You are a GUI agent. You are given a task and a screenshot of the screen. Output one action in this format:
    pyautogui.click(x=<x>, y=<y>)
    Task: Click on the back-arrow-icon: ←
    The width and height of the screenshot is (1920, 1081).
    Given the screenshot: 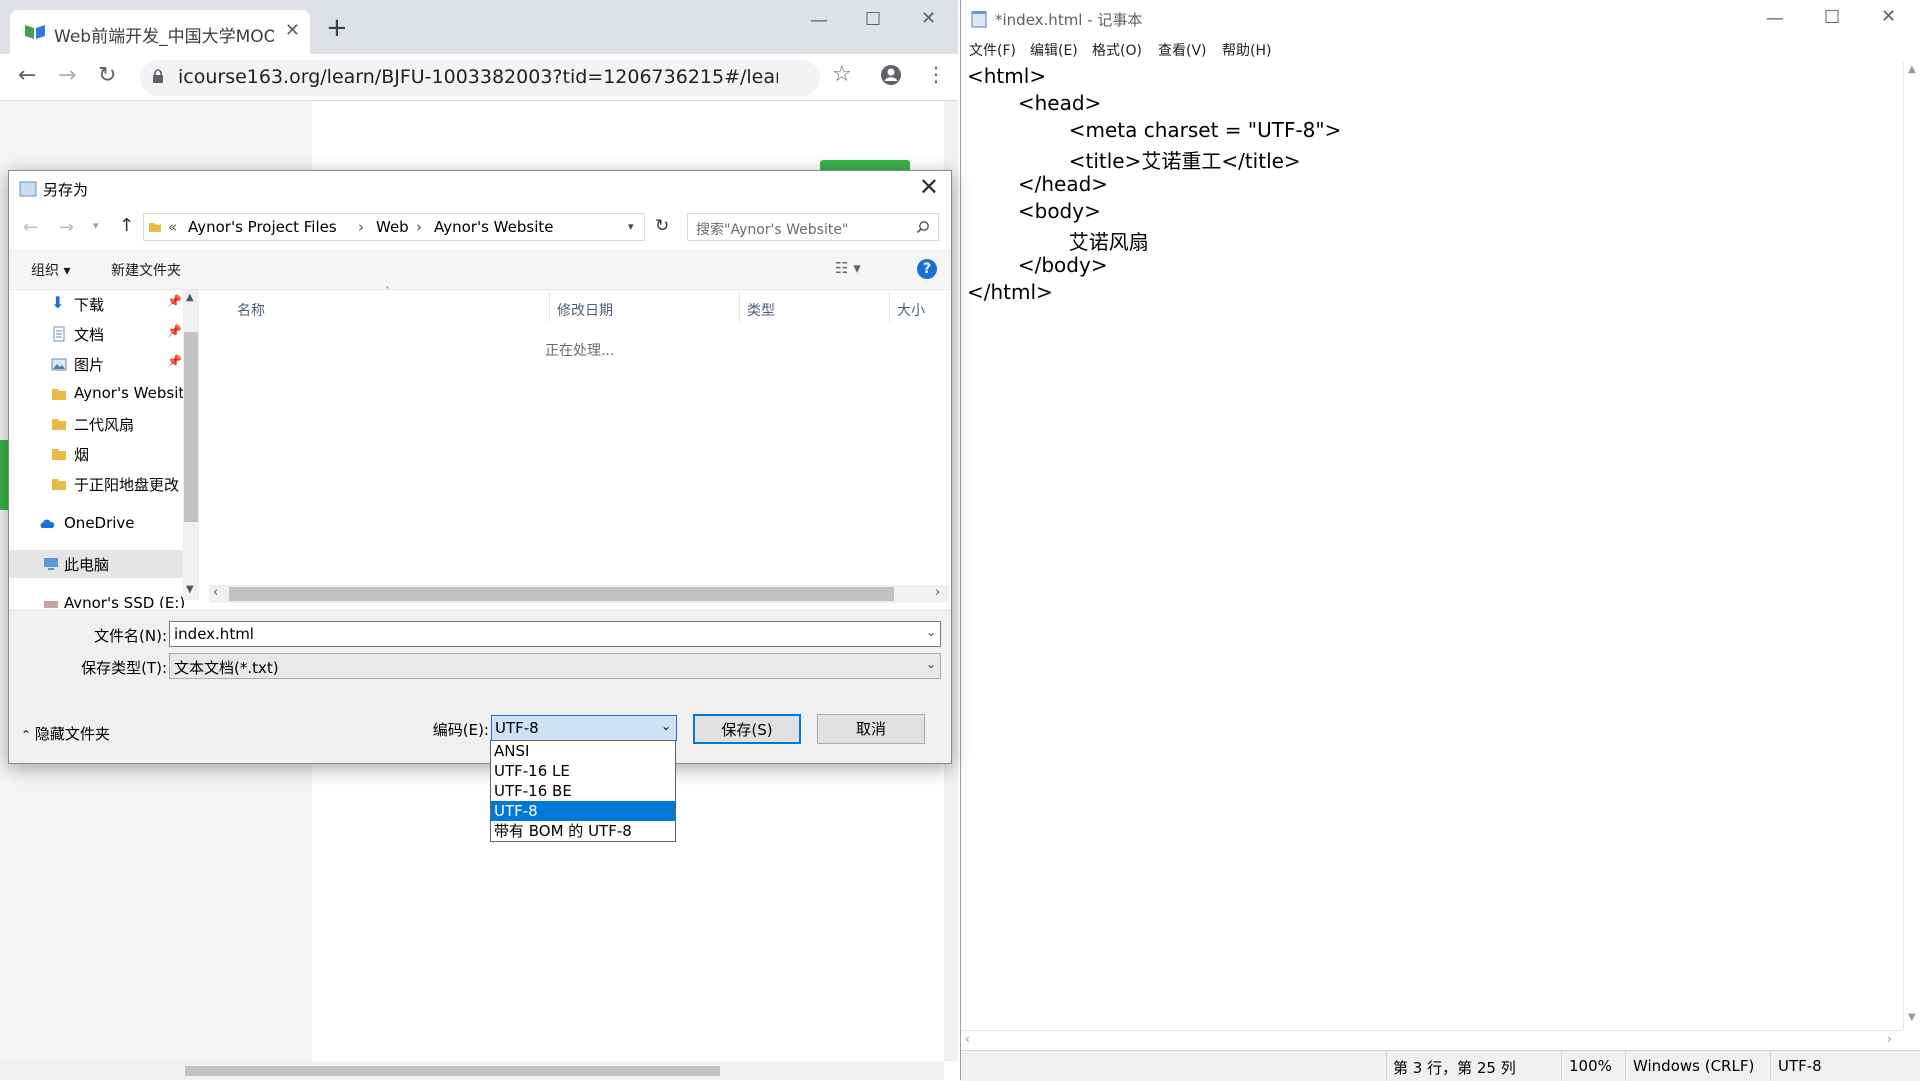 What is the action you would take?
    pyautogui.click(x=27, y=76)
    